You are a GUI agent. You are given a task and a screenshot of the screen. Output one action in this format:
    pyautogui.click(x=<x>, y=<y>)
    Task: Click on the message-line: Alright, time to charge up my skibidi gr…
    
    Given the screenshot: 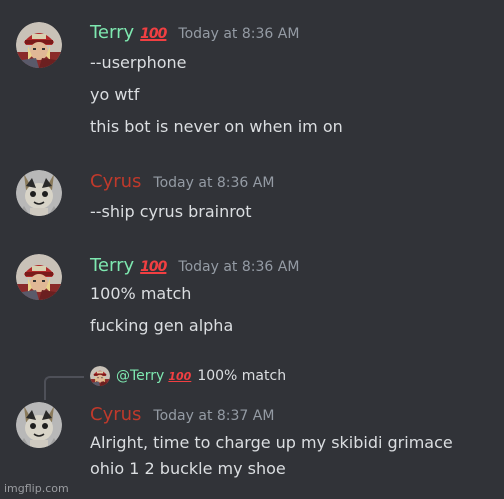 What is the action you would take?
    pyautogui.click(x=271, y=442)
    